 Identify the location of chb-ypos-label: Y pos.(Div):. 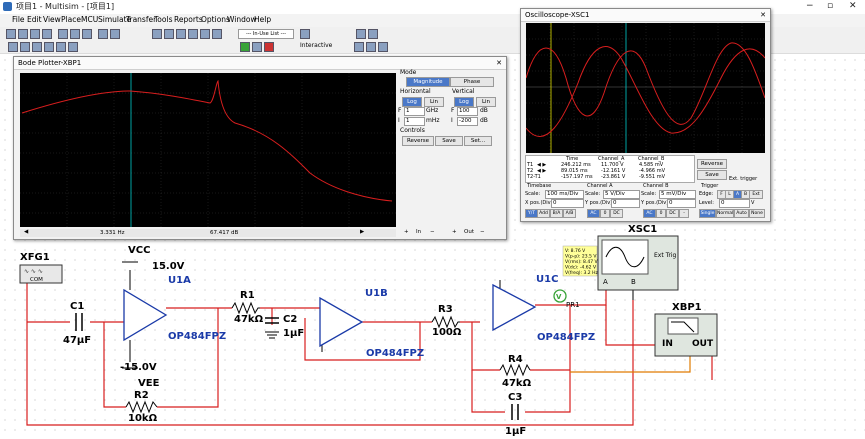
(655, 203).